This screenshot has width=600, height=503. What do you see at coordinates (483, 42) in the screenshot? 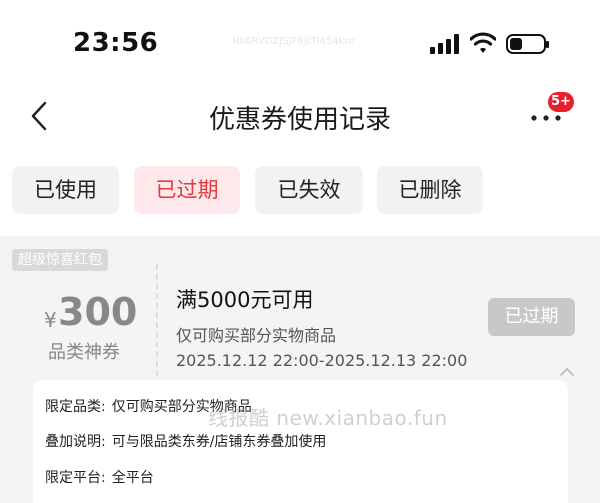
I see `wifi-icon` at bounding box center [483, 42].